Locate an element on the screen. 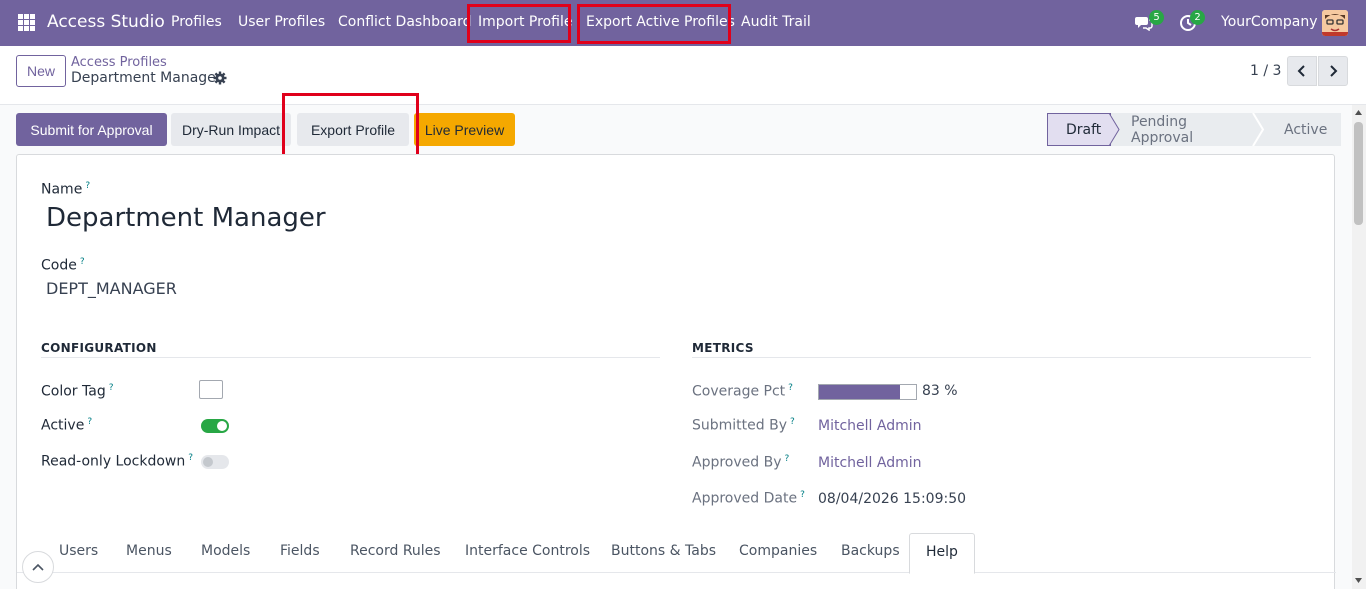  menu-audit-trail: Audit Trail is located at coordinates (776, 22).